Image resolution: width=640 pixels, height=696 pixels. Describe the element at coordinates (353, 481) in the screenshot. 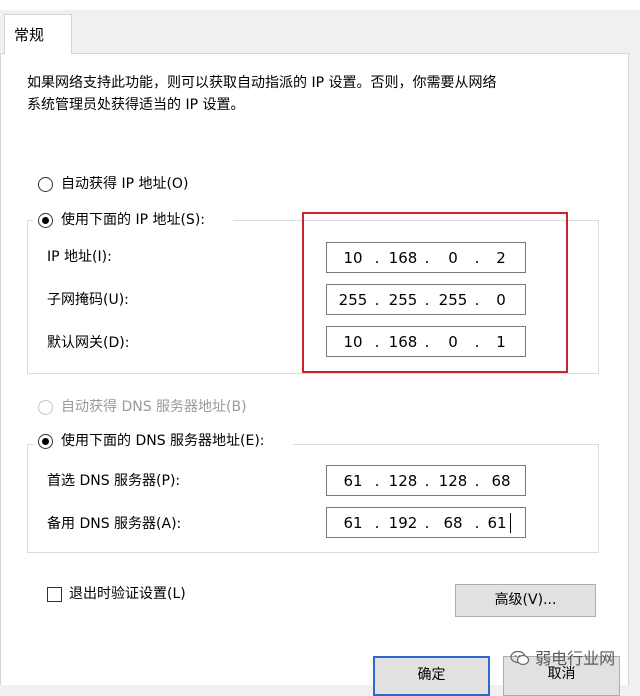

I see `pdns-octet-1: 61` at that location.